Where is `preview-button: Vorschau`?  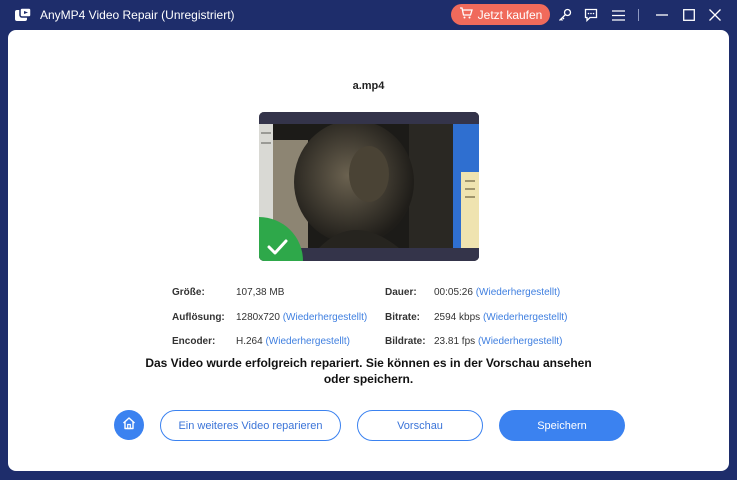
preview-button: Vorschau is located at coordinates (420, 425).